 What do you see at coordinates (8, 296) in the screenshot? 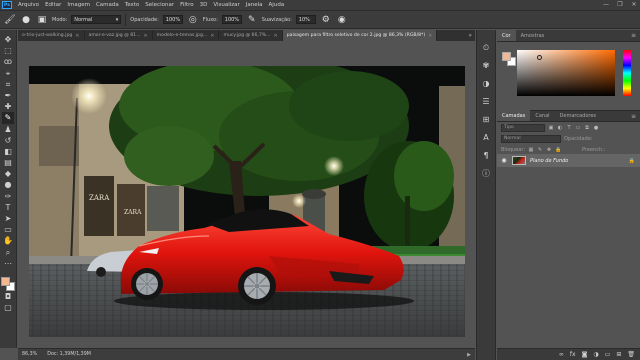
I see `quick-mask-icon: ◘` at bounding box center [8, 296].